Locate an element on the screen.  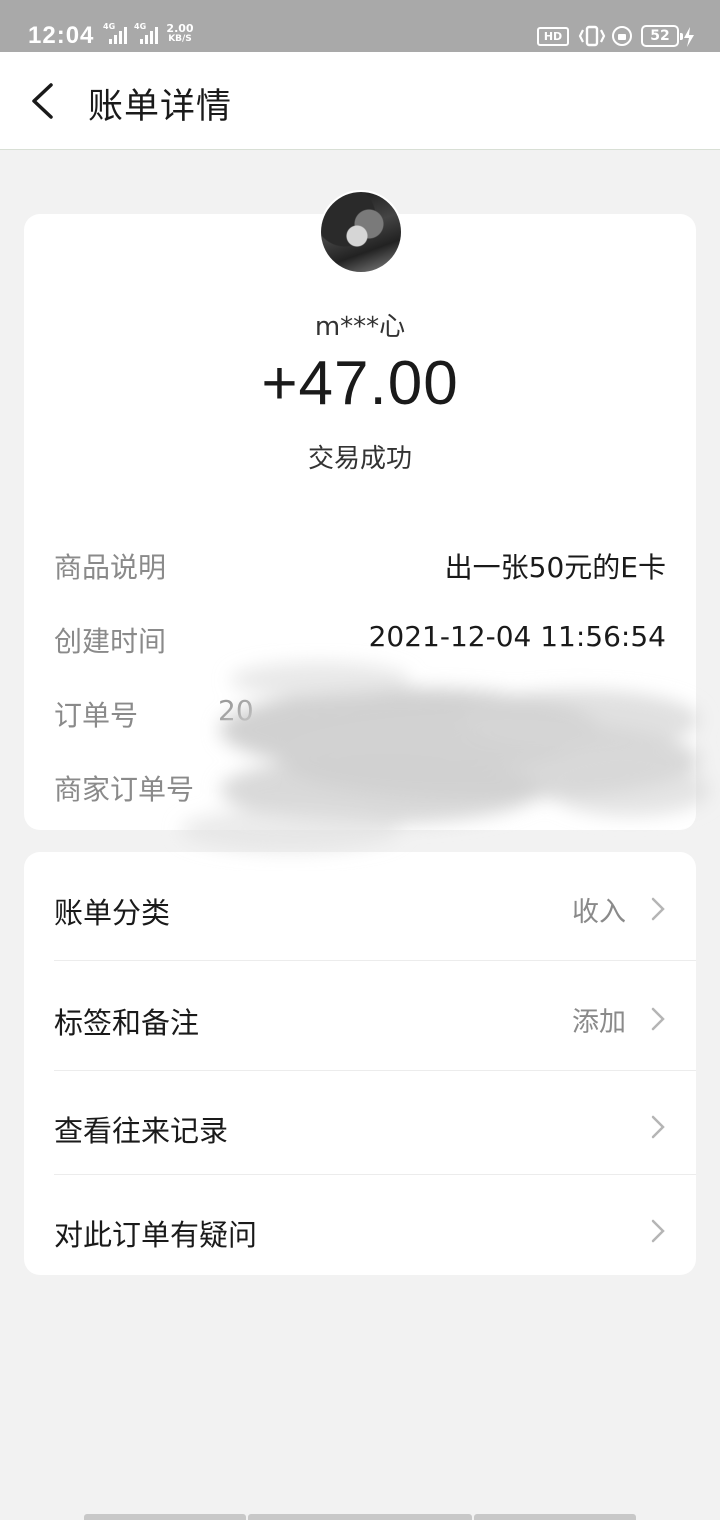
hd-voice-icon: HD is located at coordinates (553, 36).